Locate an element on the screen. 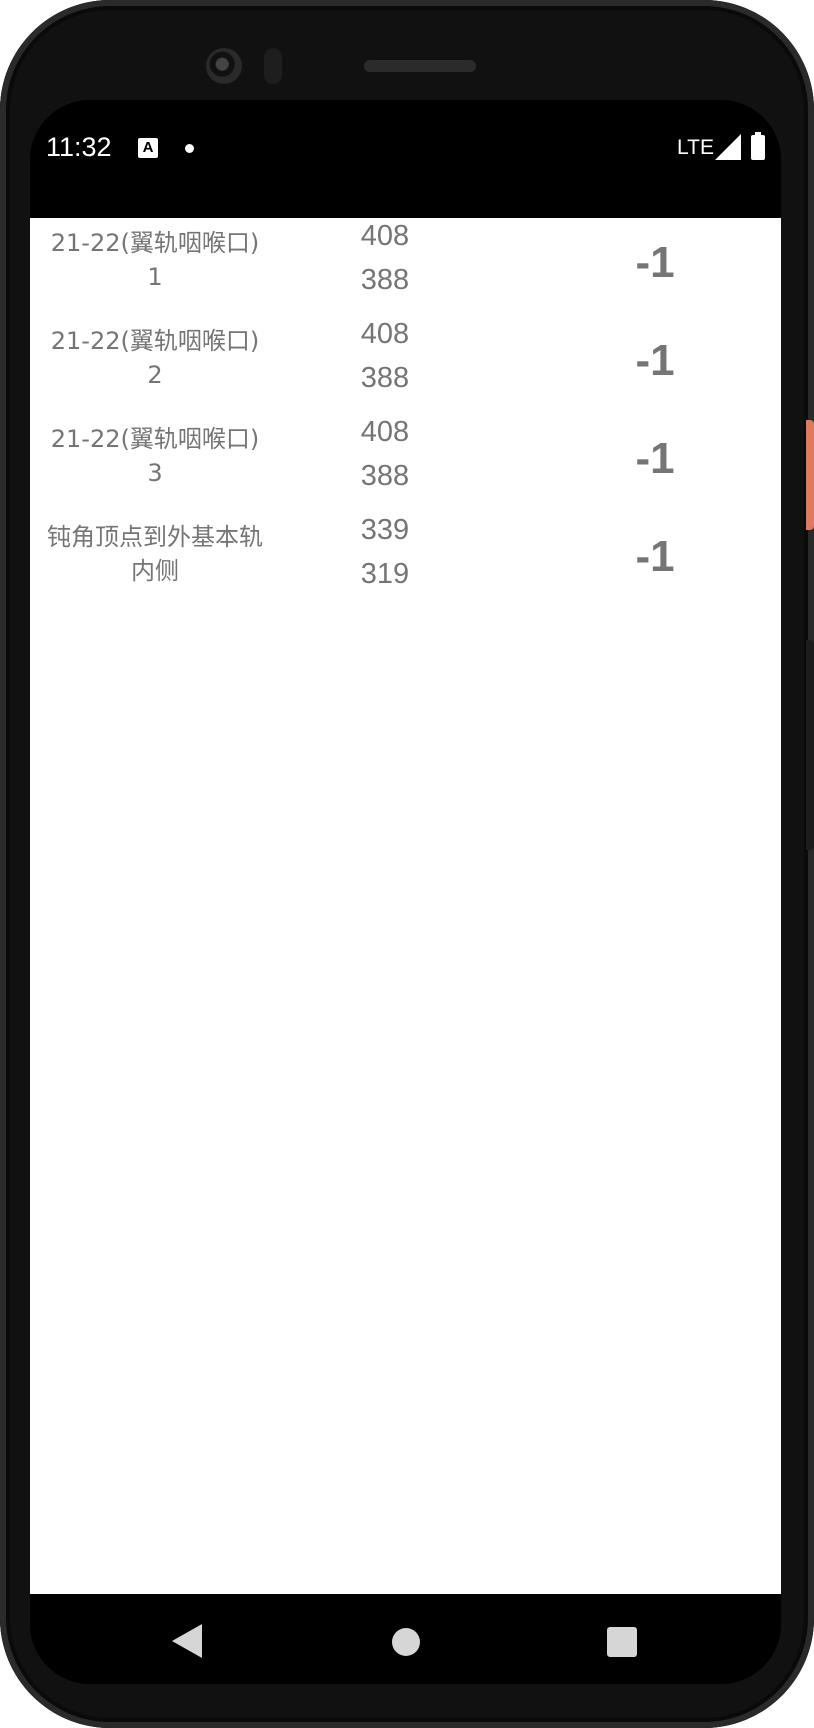 This screenshot has height=1728, width=814. status-bar: 11:32 A LTE is located at coordinates (405, 159).